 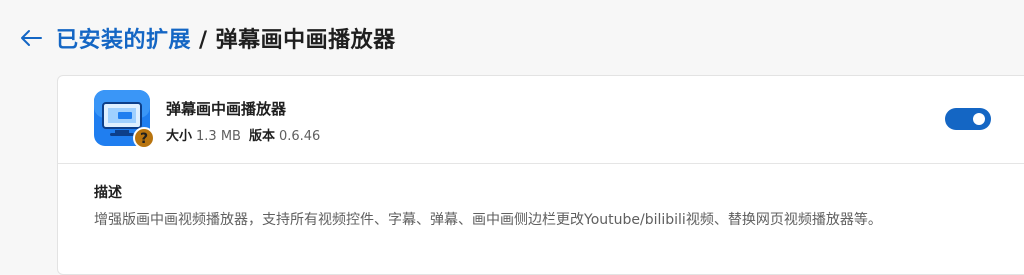 I want to click on breadcrumb-current-page: 弹幕画中画播放器, so click(x=305, y=40).